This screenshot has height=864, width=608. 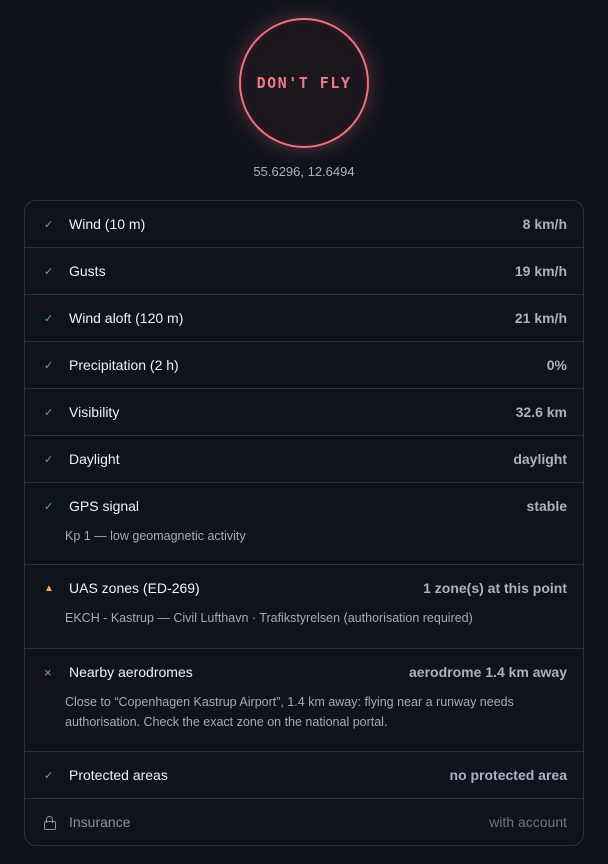 I want to click on check-label: Nearby aerodromes, so click(x=131, y=672).